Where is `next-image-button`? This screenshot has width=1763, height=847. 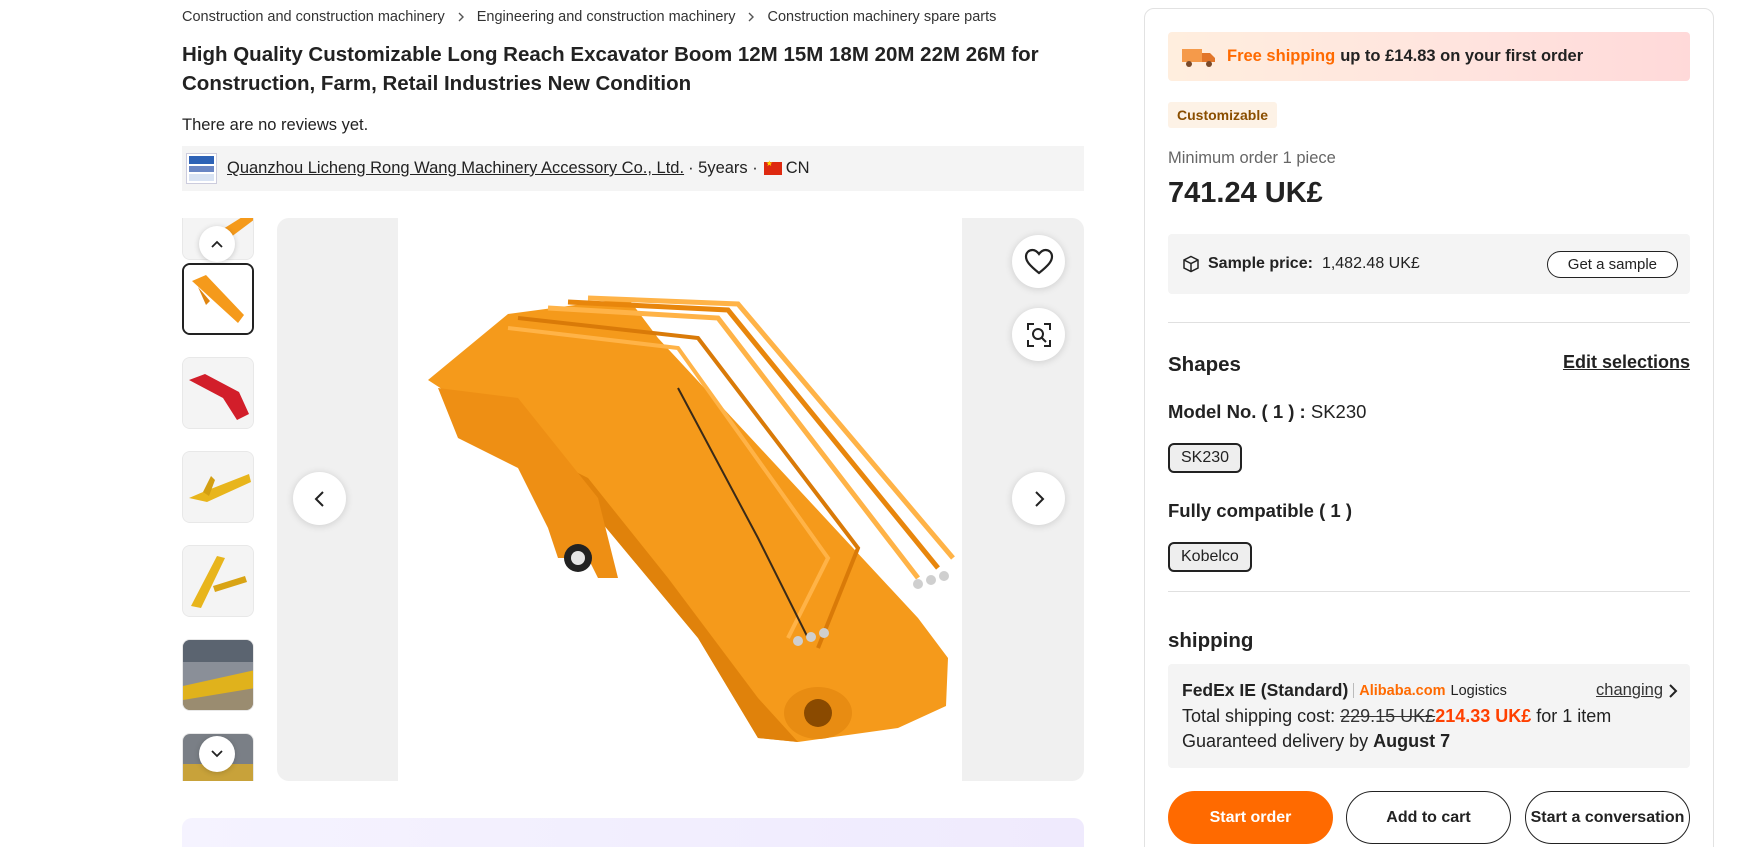
next-image-button is located at coordinates (1038, 498).